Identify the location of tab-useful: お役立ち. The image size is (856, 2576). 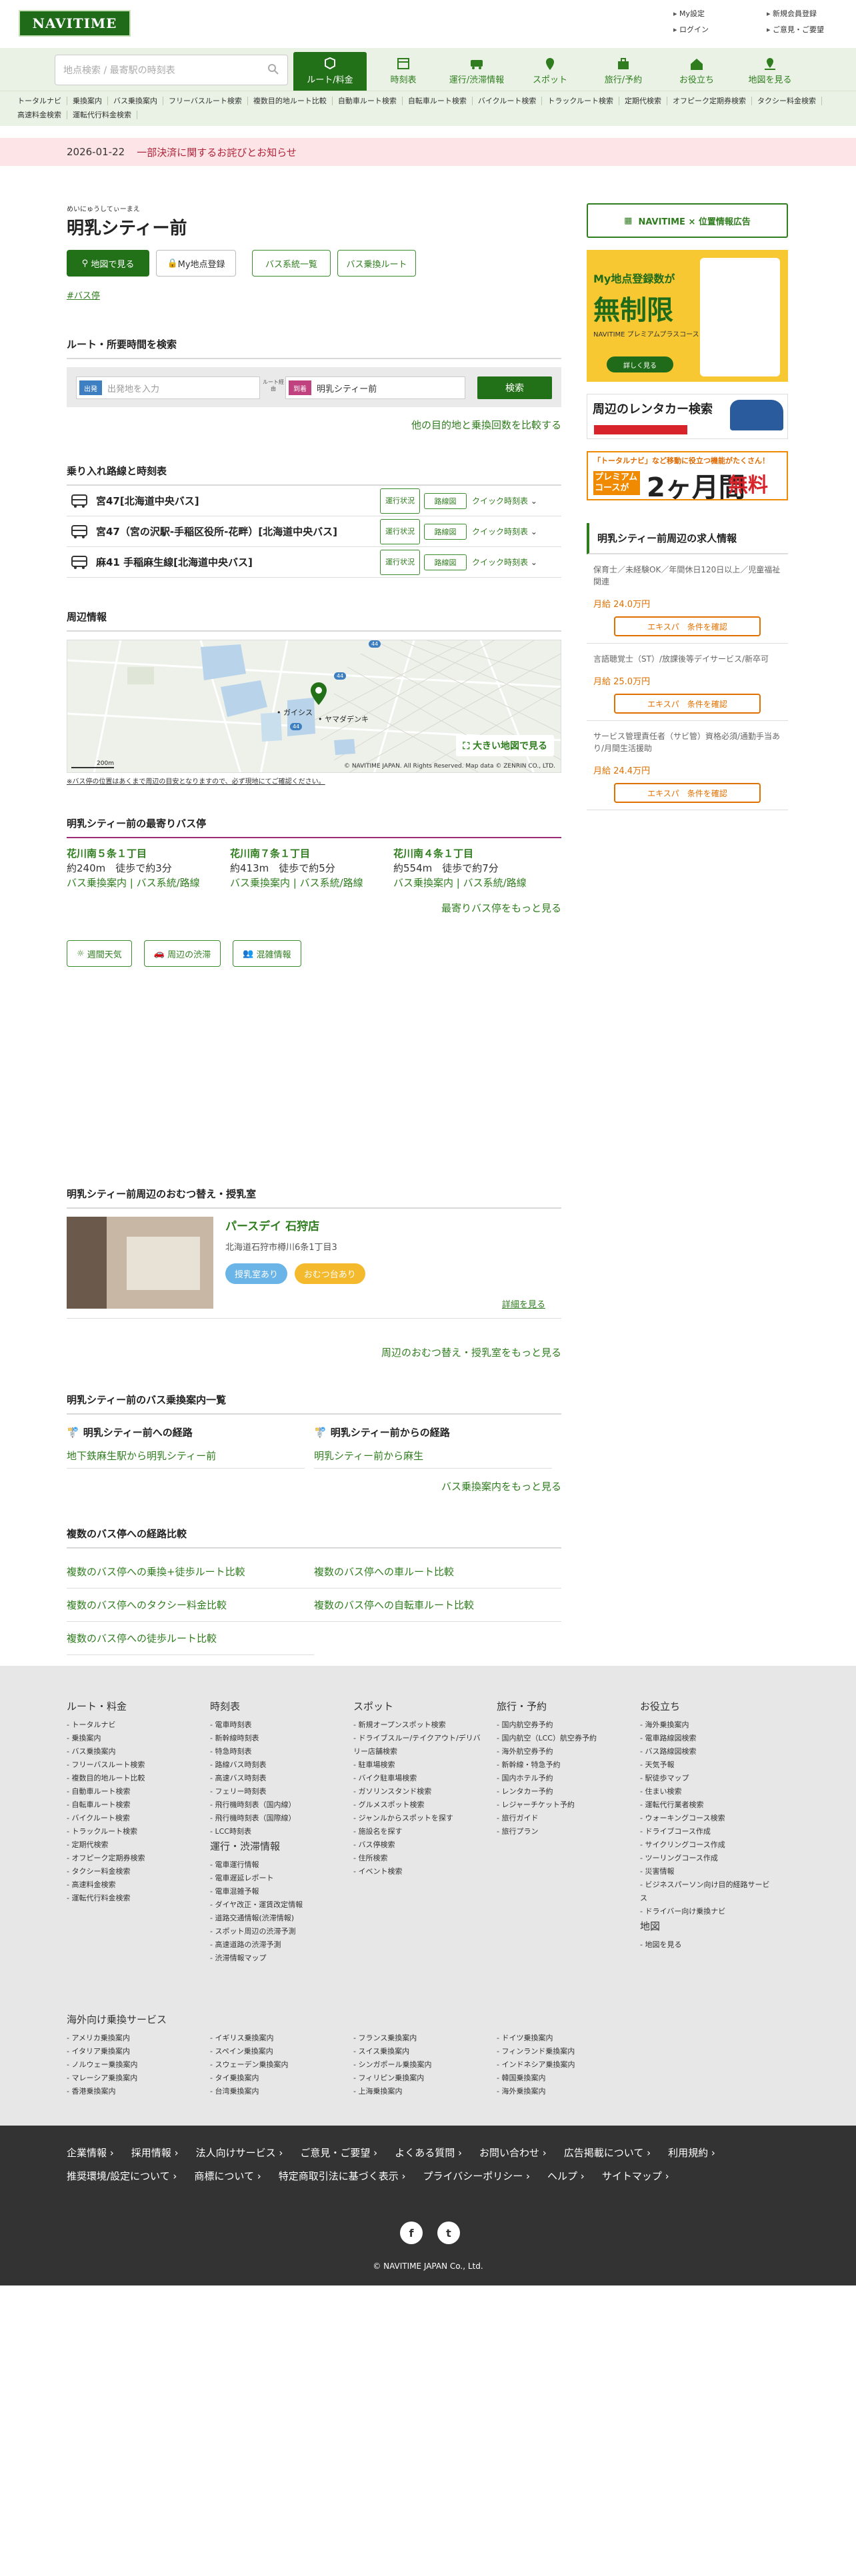
(696, 72).